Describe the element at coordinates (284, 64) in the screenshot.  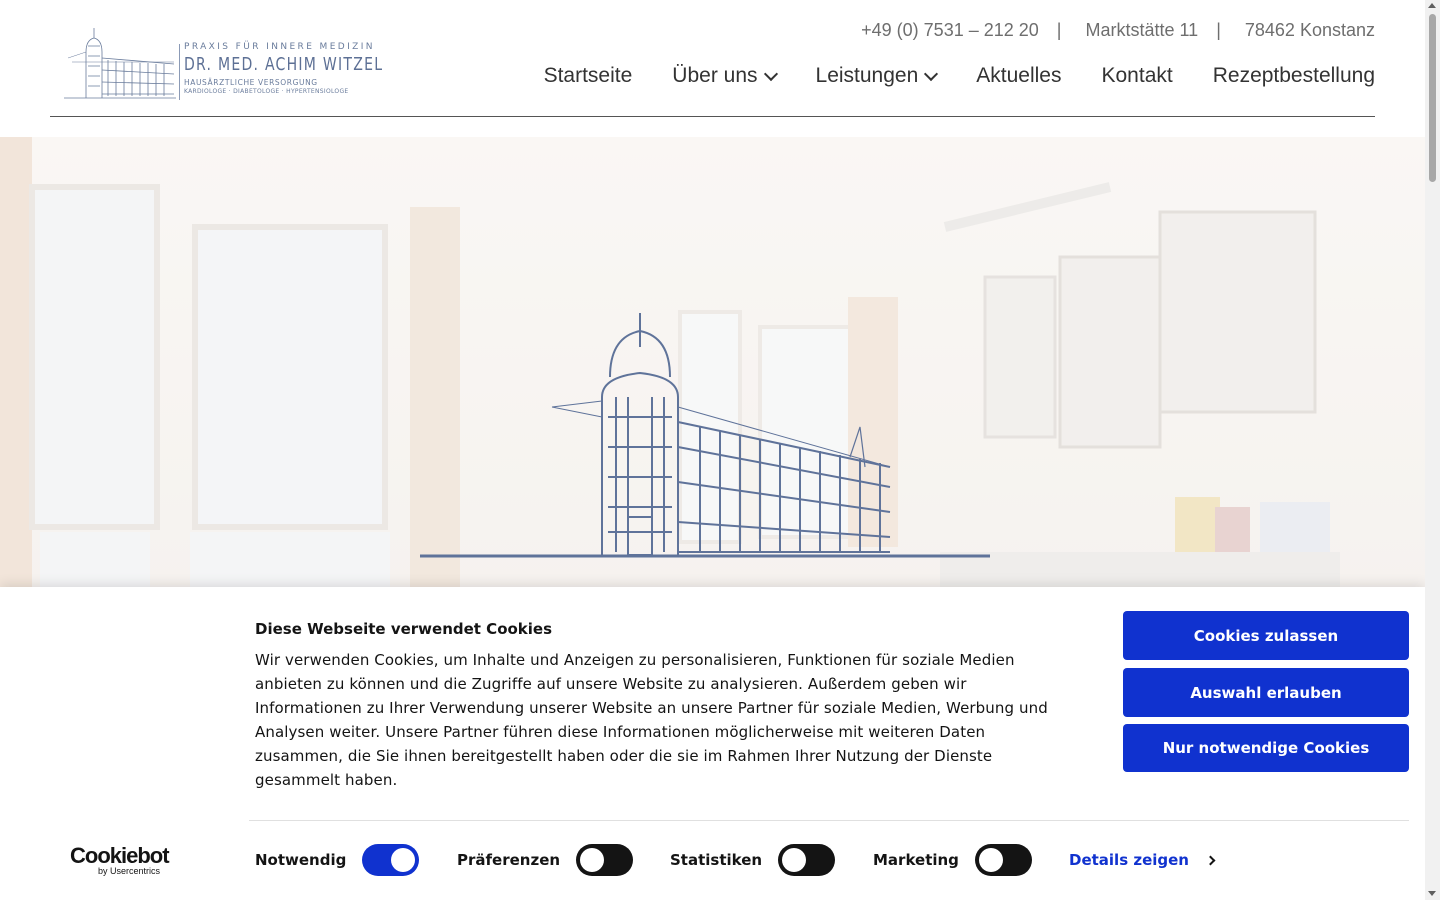
I see `logo-name: DR. MED. ACHIM WITZEL` at that location.